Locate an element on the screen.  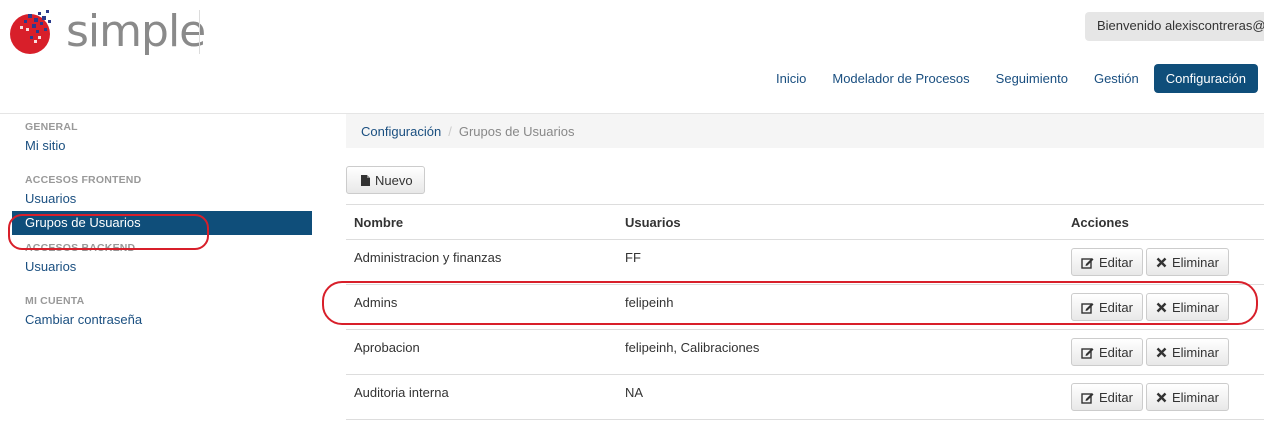
breadcrumb-link-configuracion: Configuración is located at coordinates (401, 131).